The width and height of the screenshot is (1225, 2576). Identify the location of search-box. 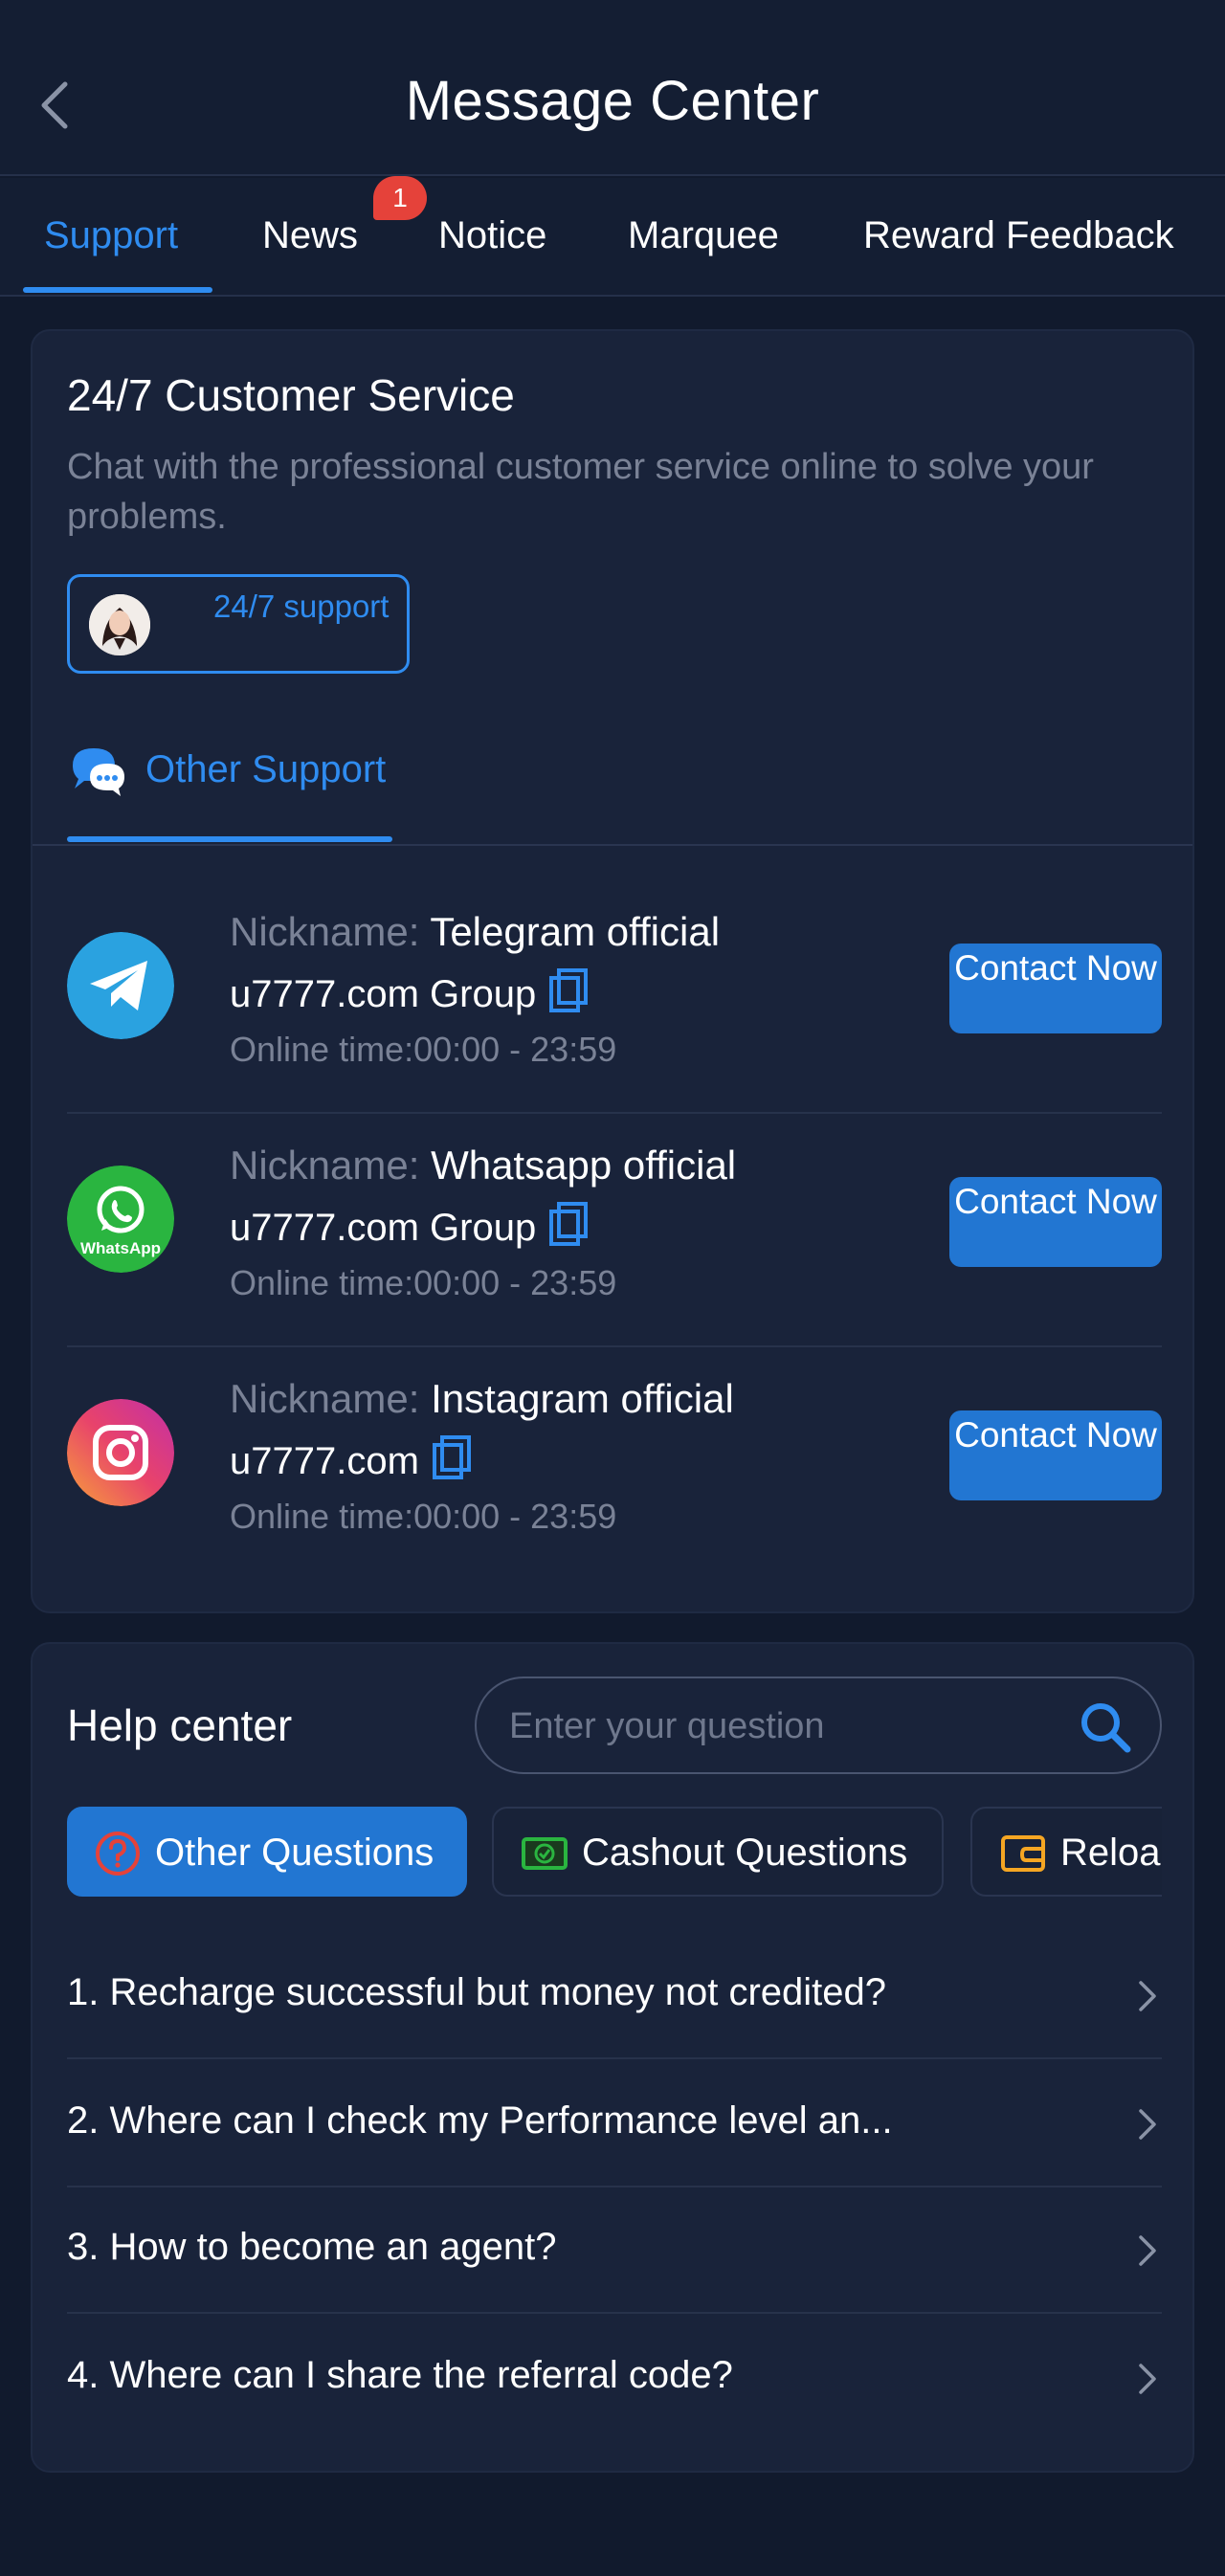
(819, 1725).